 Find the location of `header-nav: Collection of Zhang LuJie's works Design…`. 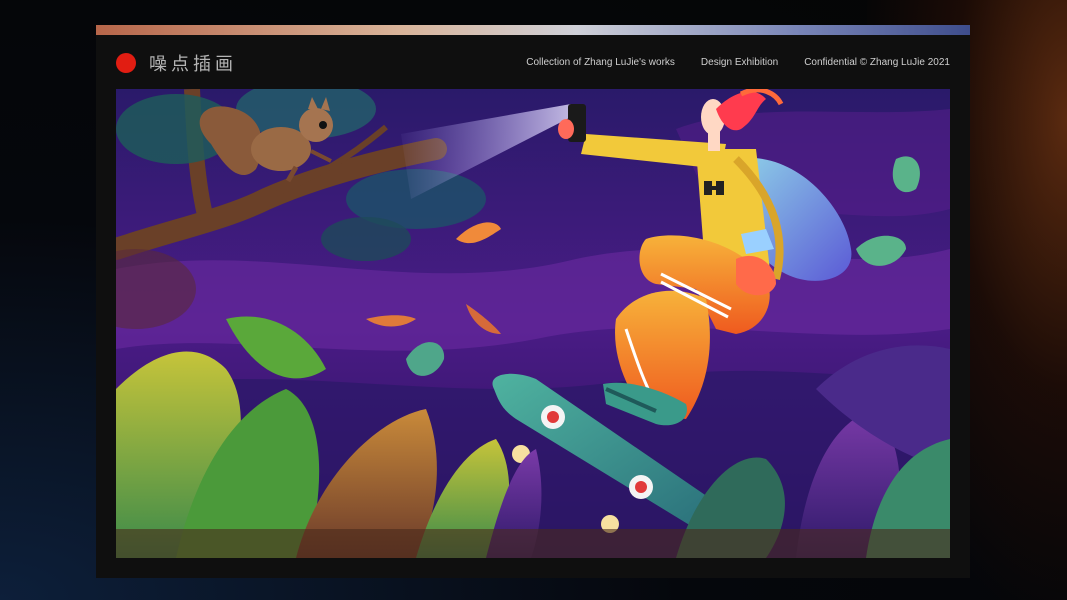

header-nav: Collection of Zhang LuJie's works Design… is located at coordinates (725, 62).